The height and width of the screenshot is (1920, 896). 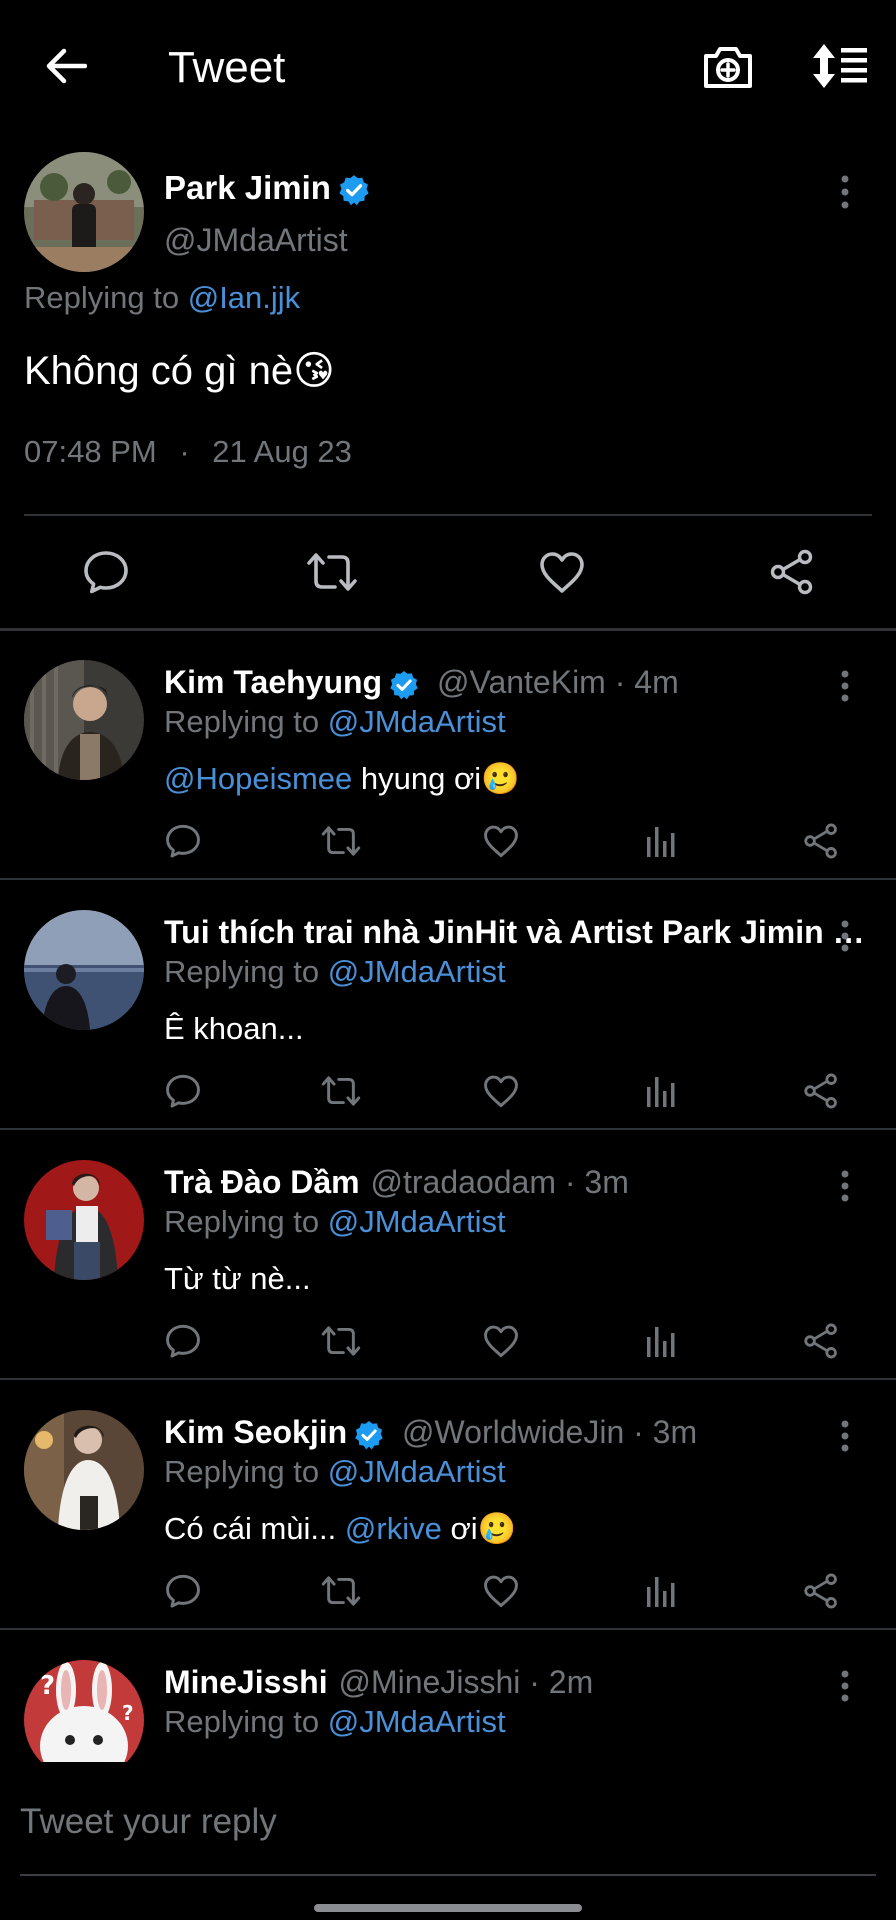 What do you see at coordinates (448, 1096) in the screenshot?
I see `reply-actions` at bounding box center [448, 1096].